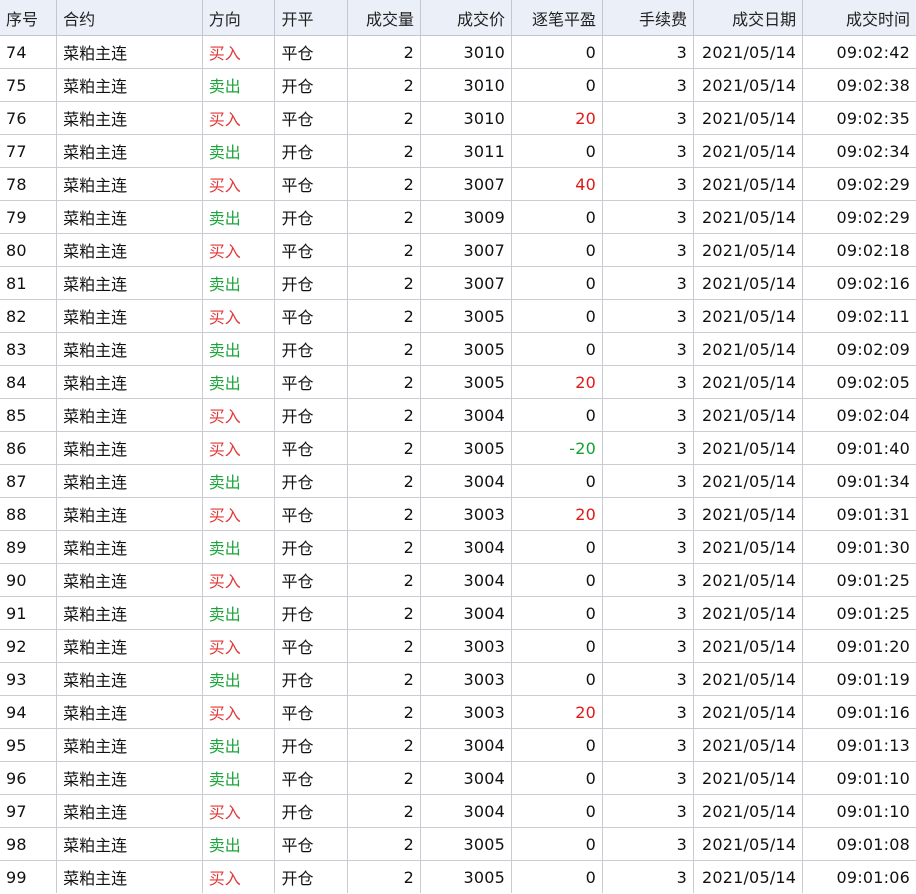 The width and height of the screenshot is (916, 894). I want to click on cell-time: 09:01:08, so click(859, 844).